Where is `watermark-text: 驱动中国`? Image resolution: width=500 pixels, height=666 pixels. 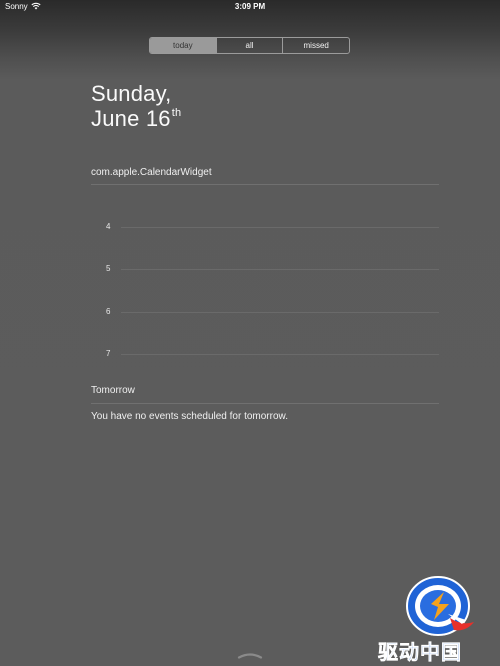
watermark-text: 驱动中国 is located at coordinates (420, 653).